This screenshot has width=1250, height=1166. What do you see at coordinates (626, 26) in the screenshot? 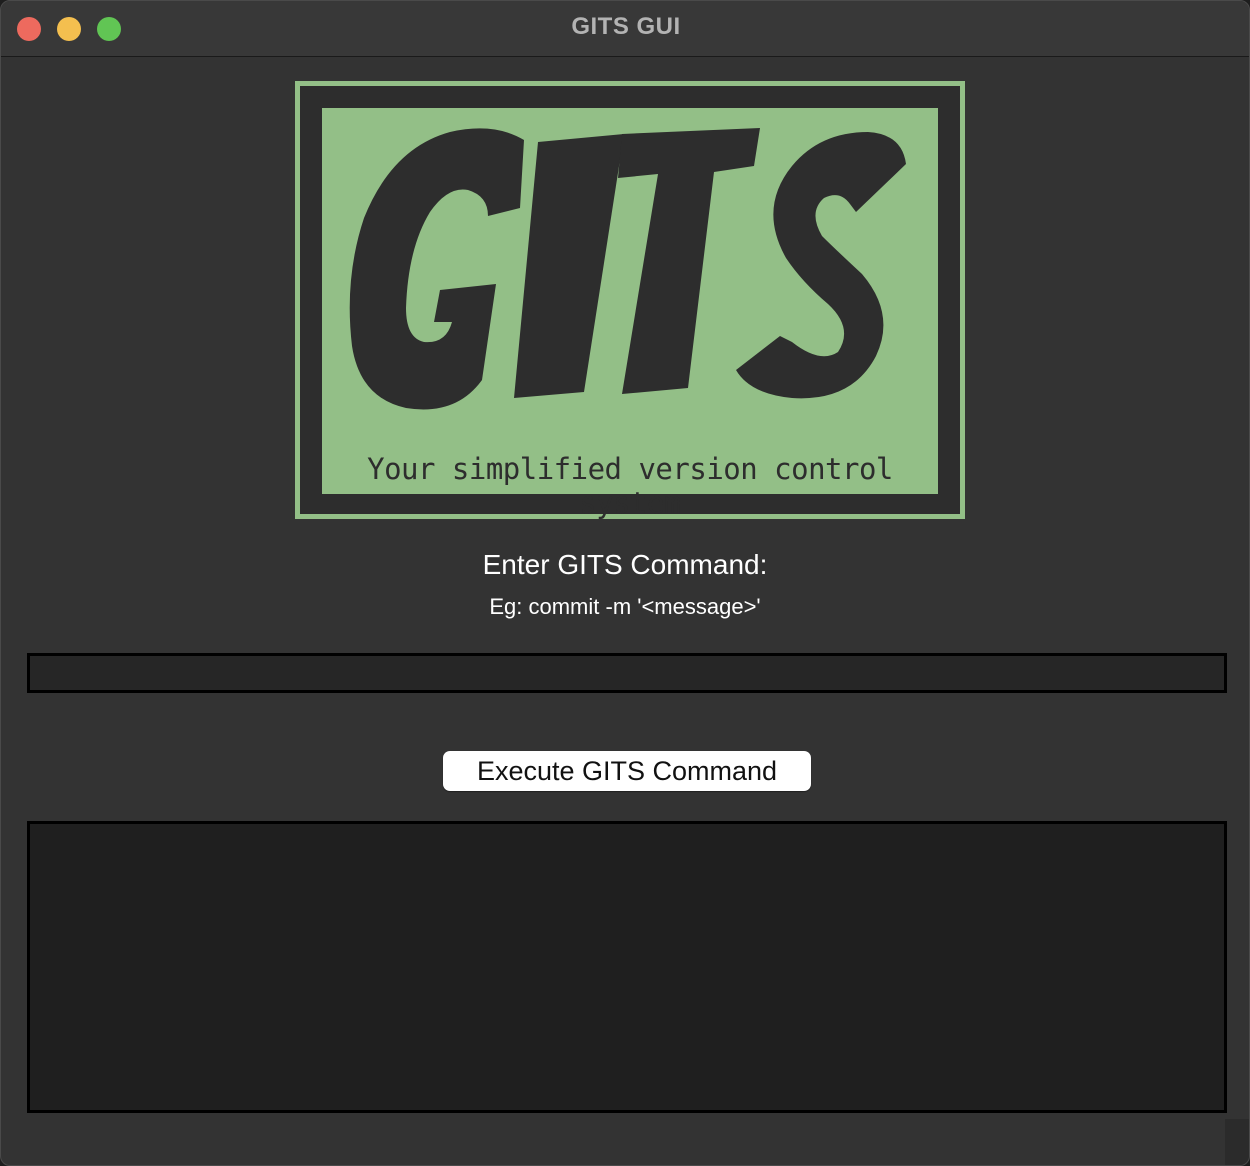
I see `window-title: GITS GUI` at bounding box center [626, 26].